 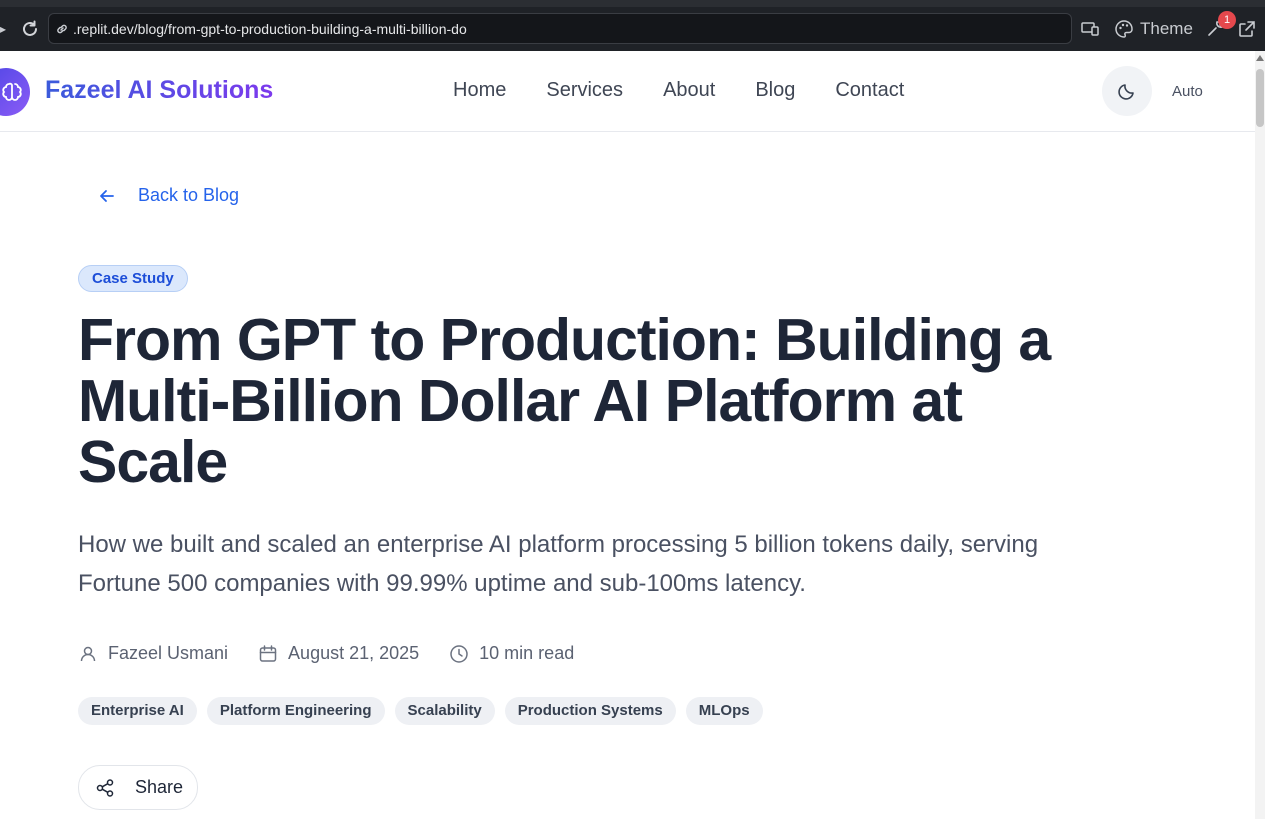 What do you see at coordinates (1260, 98) in the screenshot?
I see `scroll-thumb` at bounding box center [1260, 98].